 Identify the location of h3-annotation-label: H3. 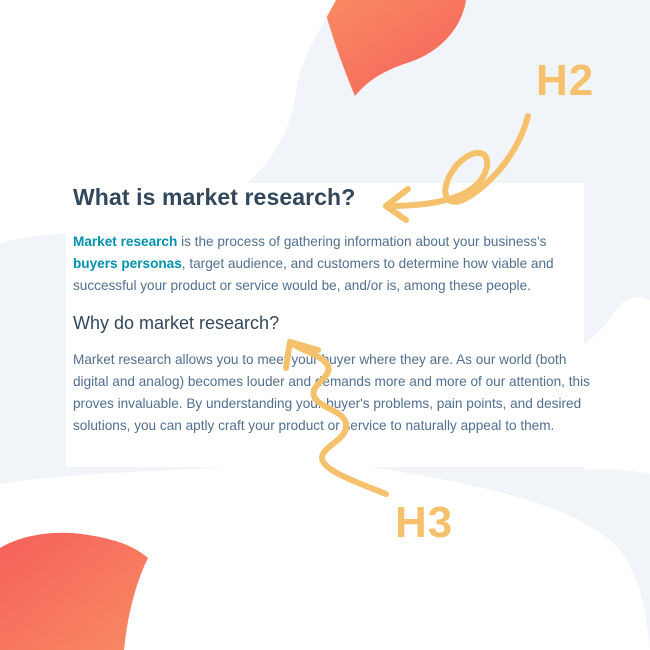
(424, 522).